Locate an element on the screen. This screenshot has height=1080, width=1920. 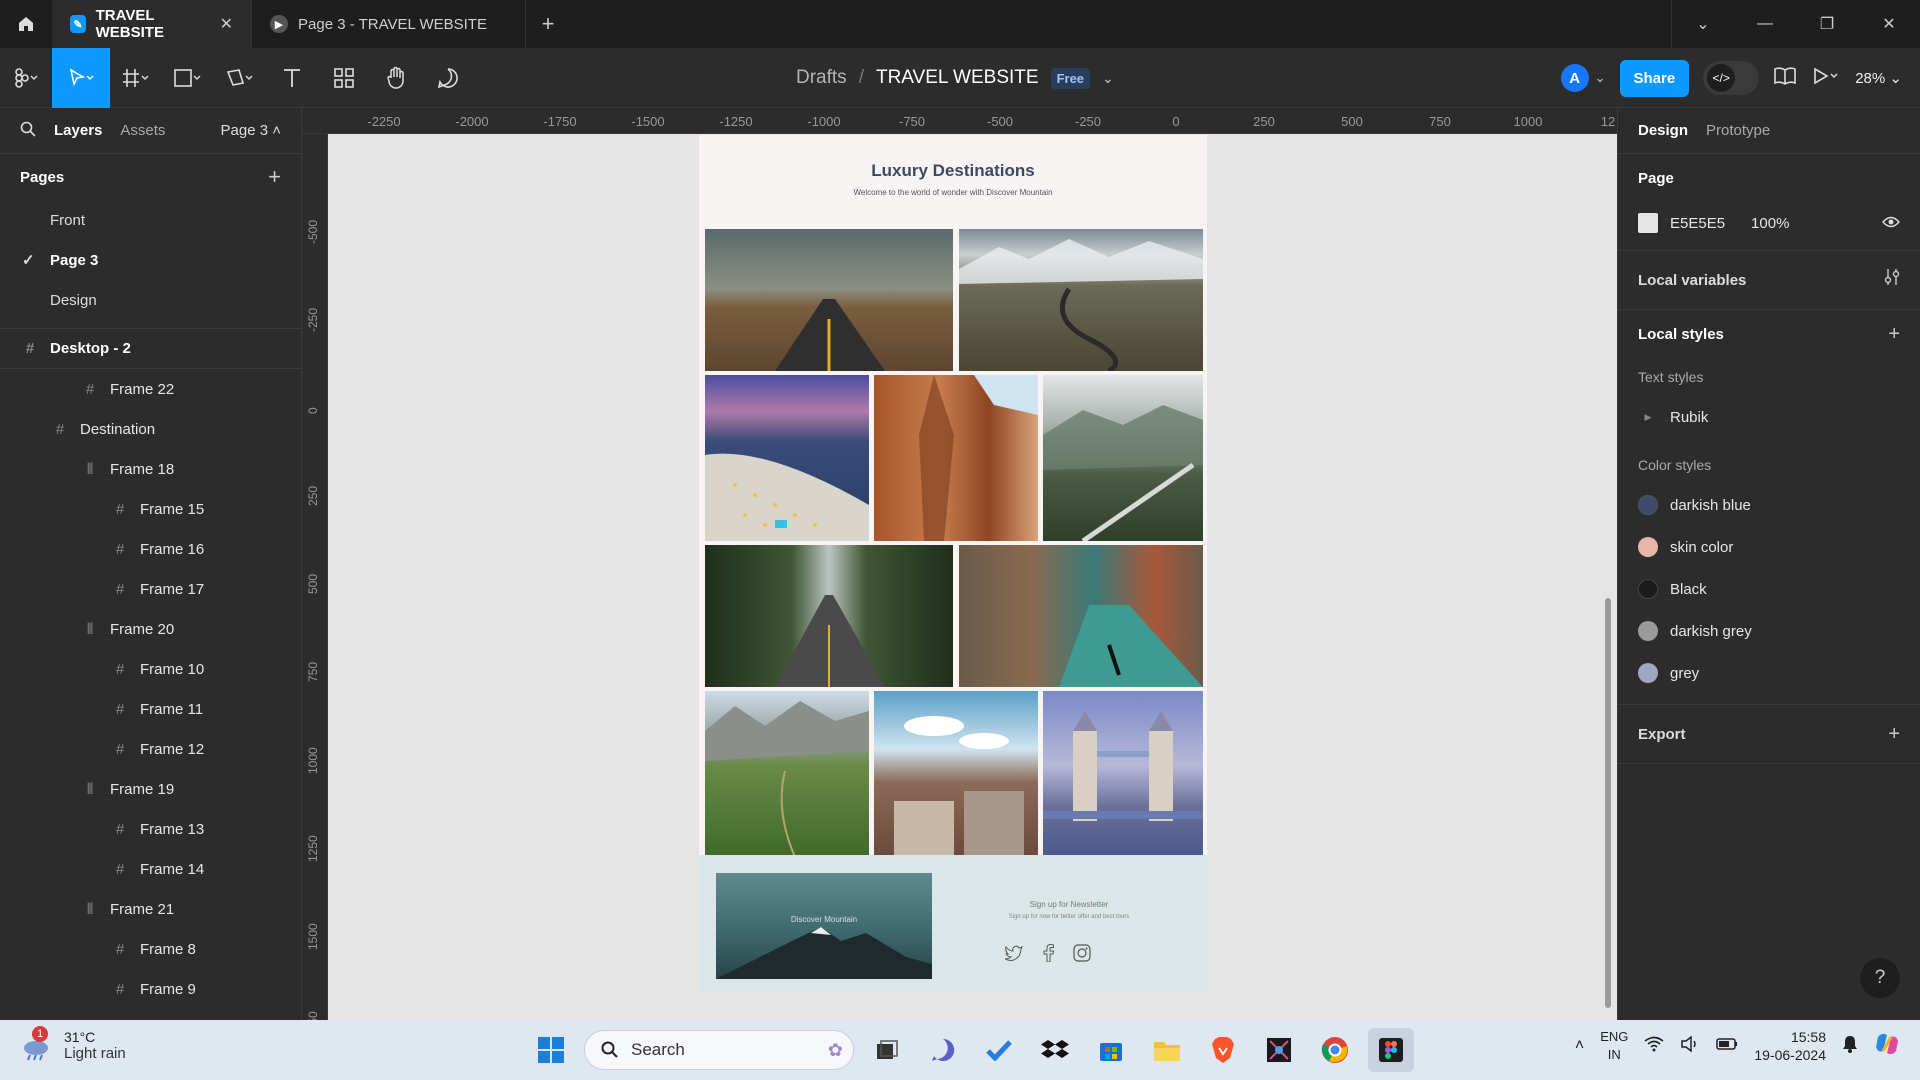
help-button: ? is located at coordinates (1880, 978).